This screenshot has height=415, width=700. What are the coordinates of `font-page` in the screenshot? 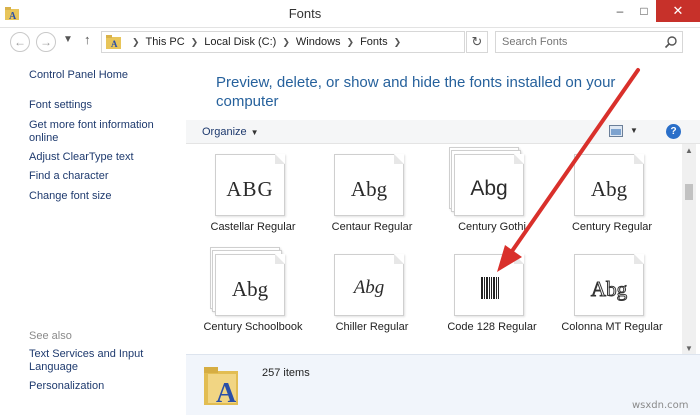 It's located at (489, 285).